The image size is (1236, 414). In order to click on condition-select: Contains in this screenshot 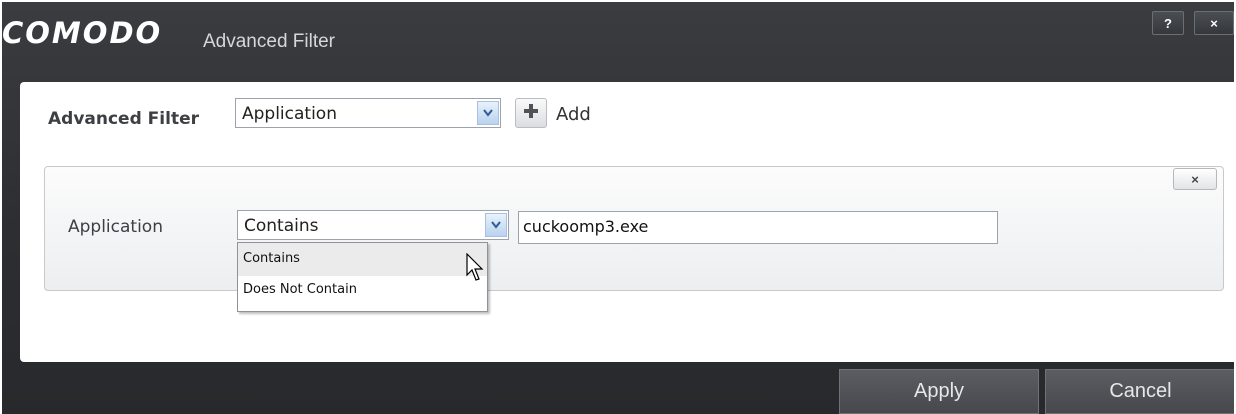, I will do `click(373, 225)`.